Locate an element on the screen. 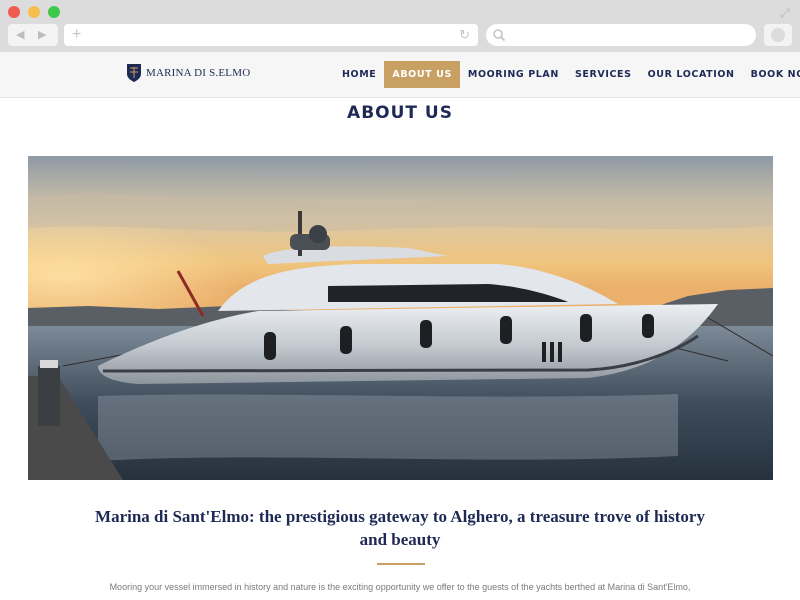 The width and height of the screenshot is (800, 600). maximize-window-button is located at coordinates (54, 12).